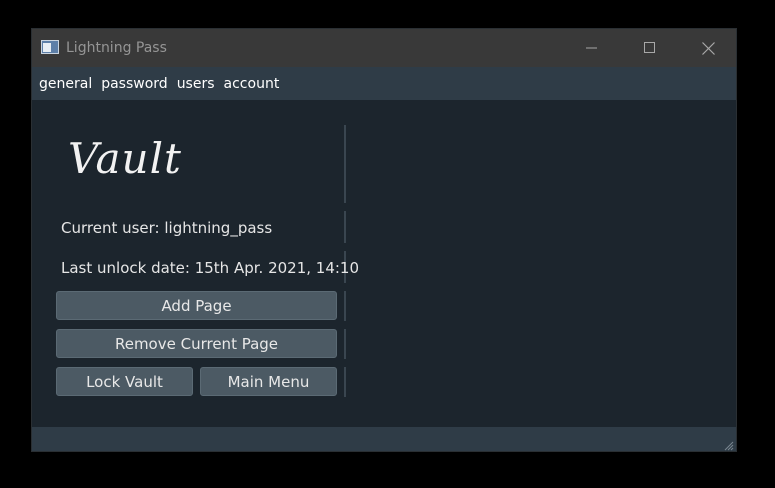 The height and width of the screenshot is (488, 775). What do you see at coordinates (116, 48) in the screenshot?
I see `window-title: Lightning Pass` at bounding box center [116, 48].